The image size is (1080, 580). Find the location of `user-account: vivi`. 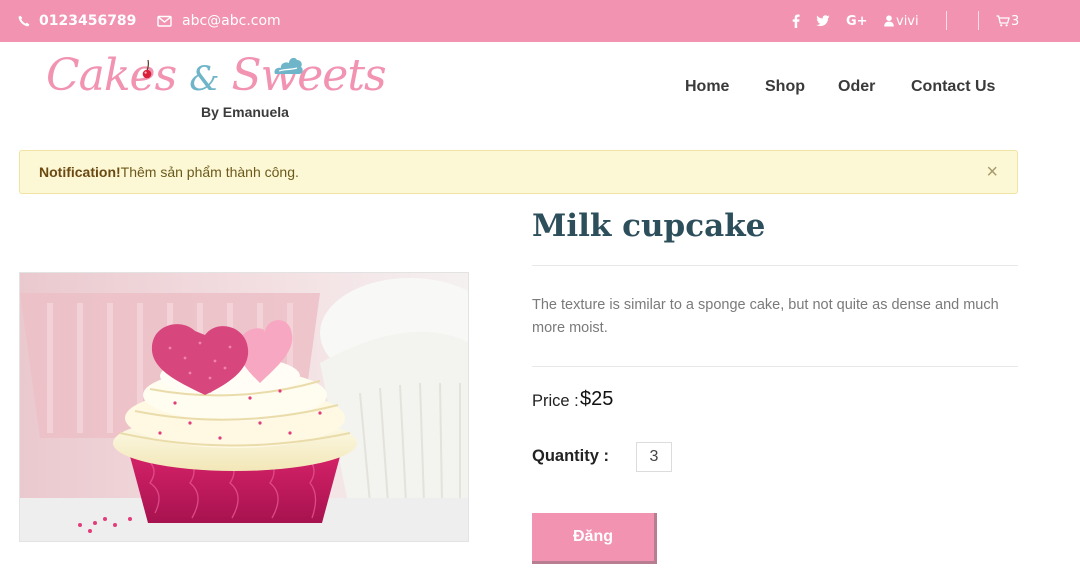

user-account: vivi is located at coordinates (901, 21).